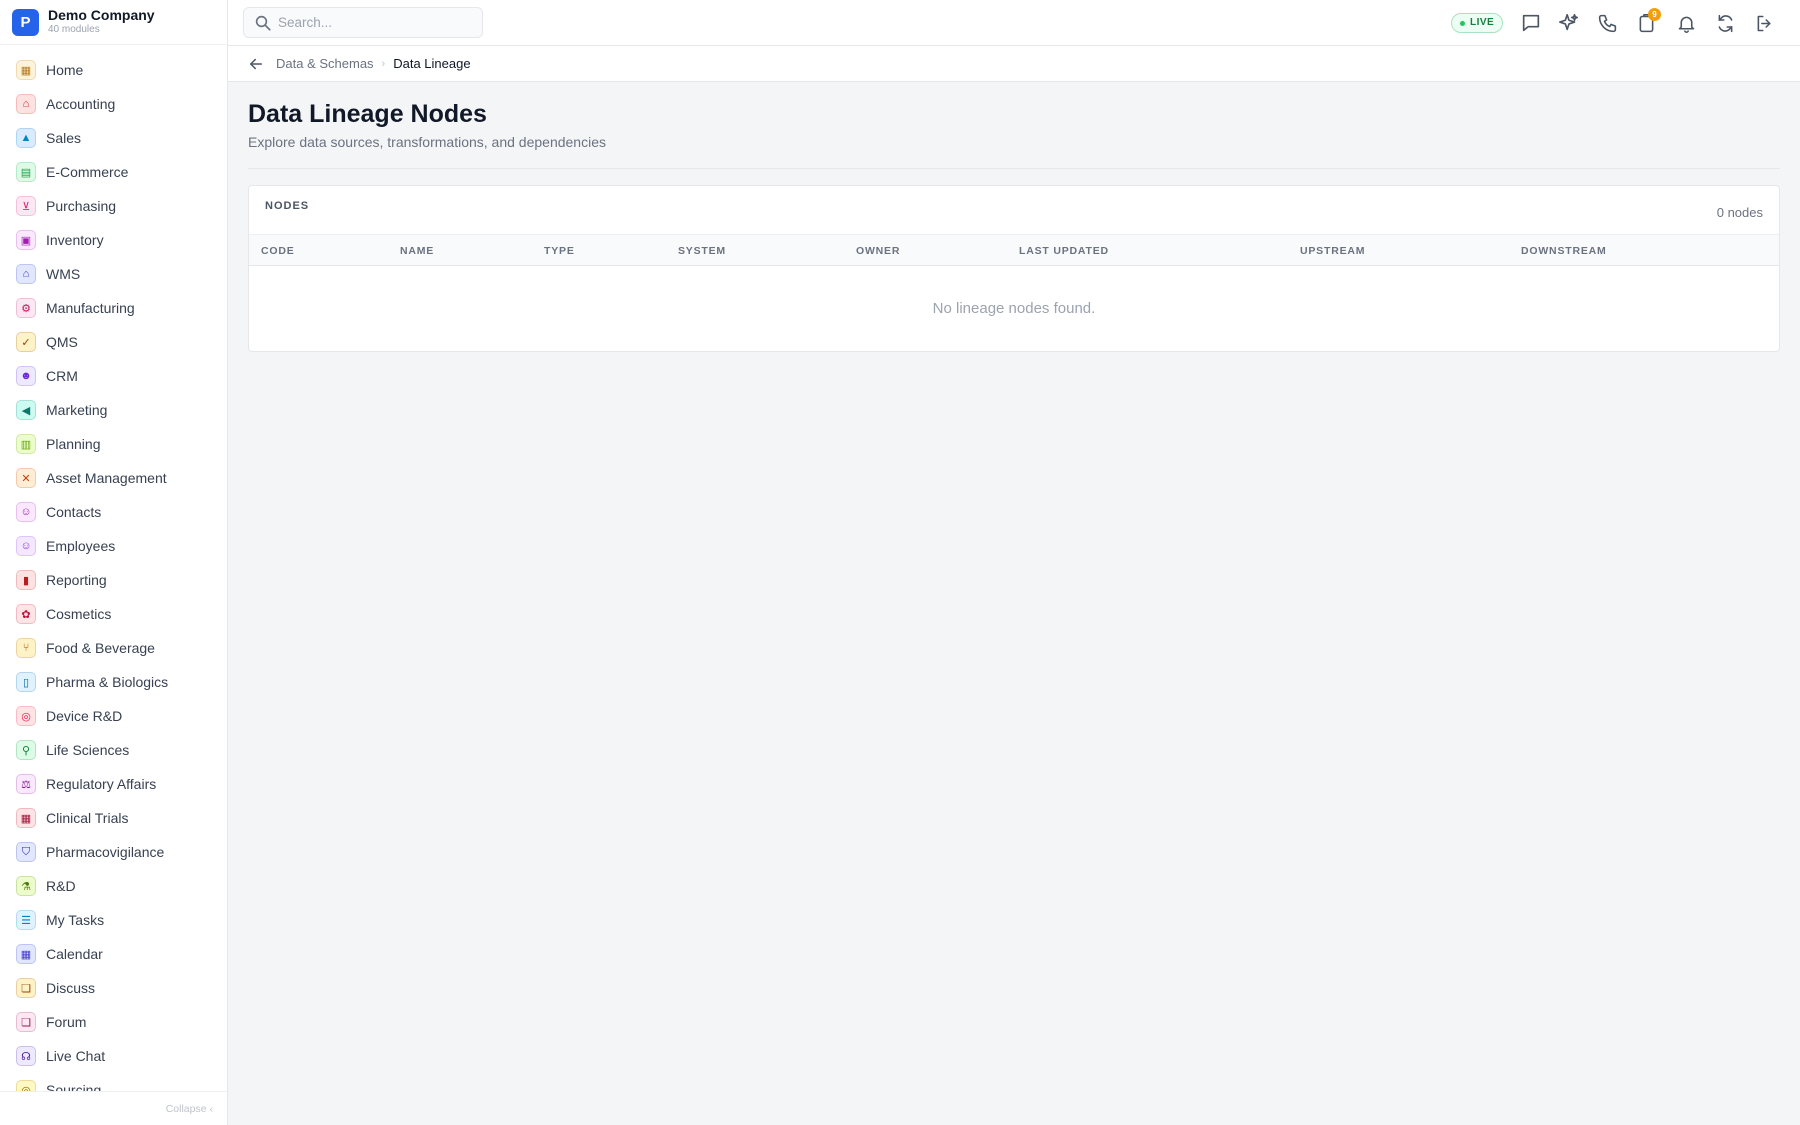  I want to click on sidebar-item-label: Pharmacovigilance, so click(105, 852).